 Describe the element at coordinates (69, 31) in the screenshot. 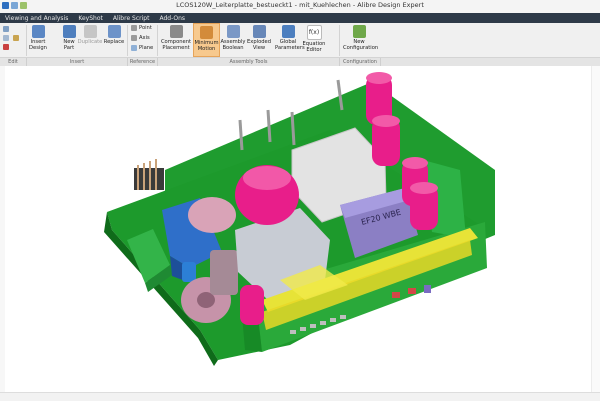

I see `new-part-icon` at that location.